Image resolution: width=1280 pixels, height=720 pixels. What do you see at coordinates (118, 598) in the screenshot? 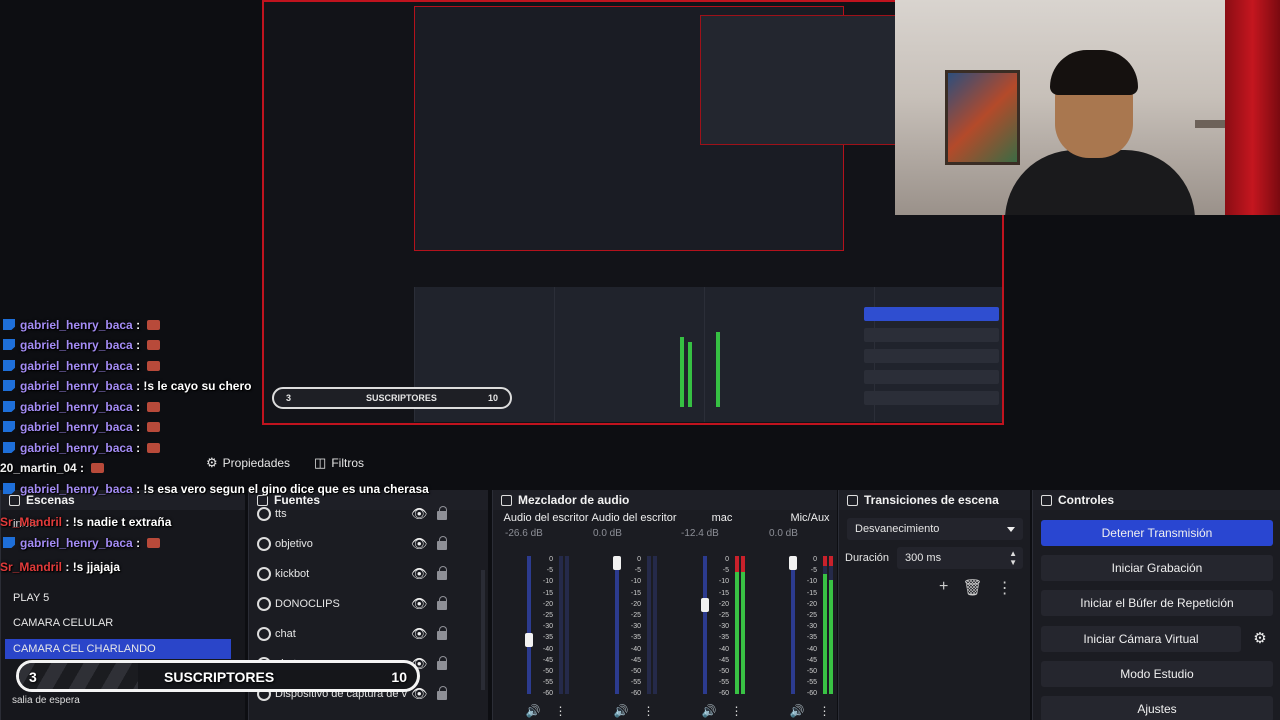
I see `scene-item-play5: PLAY 5` at bounding box center [118, 598].